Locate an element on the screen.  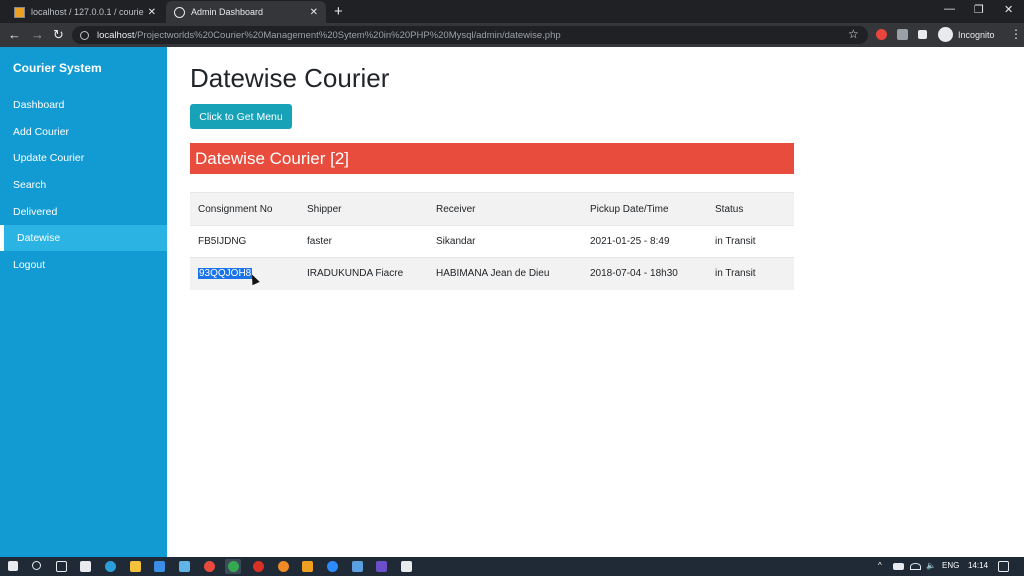
sidebar-item-update-courier: Update Courier is located at coordinates (83, 158).